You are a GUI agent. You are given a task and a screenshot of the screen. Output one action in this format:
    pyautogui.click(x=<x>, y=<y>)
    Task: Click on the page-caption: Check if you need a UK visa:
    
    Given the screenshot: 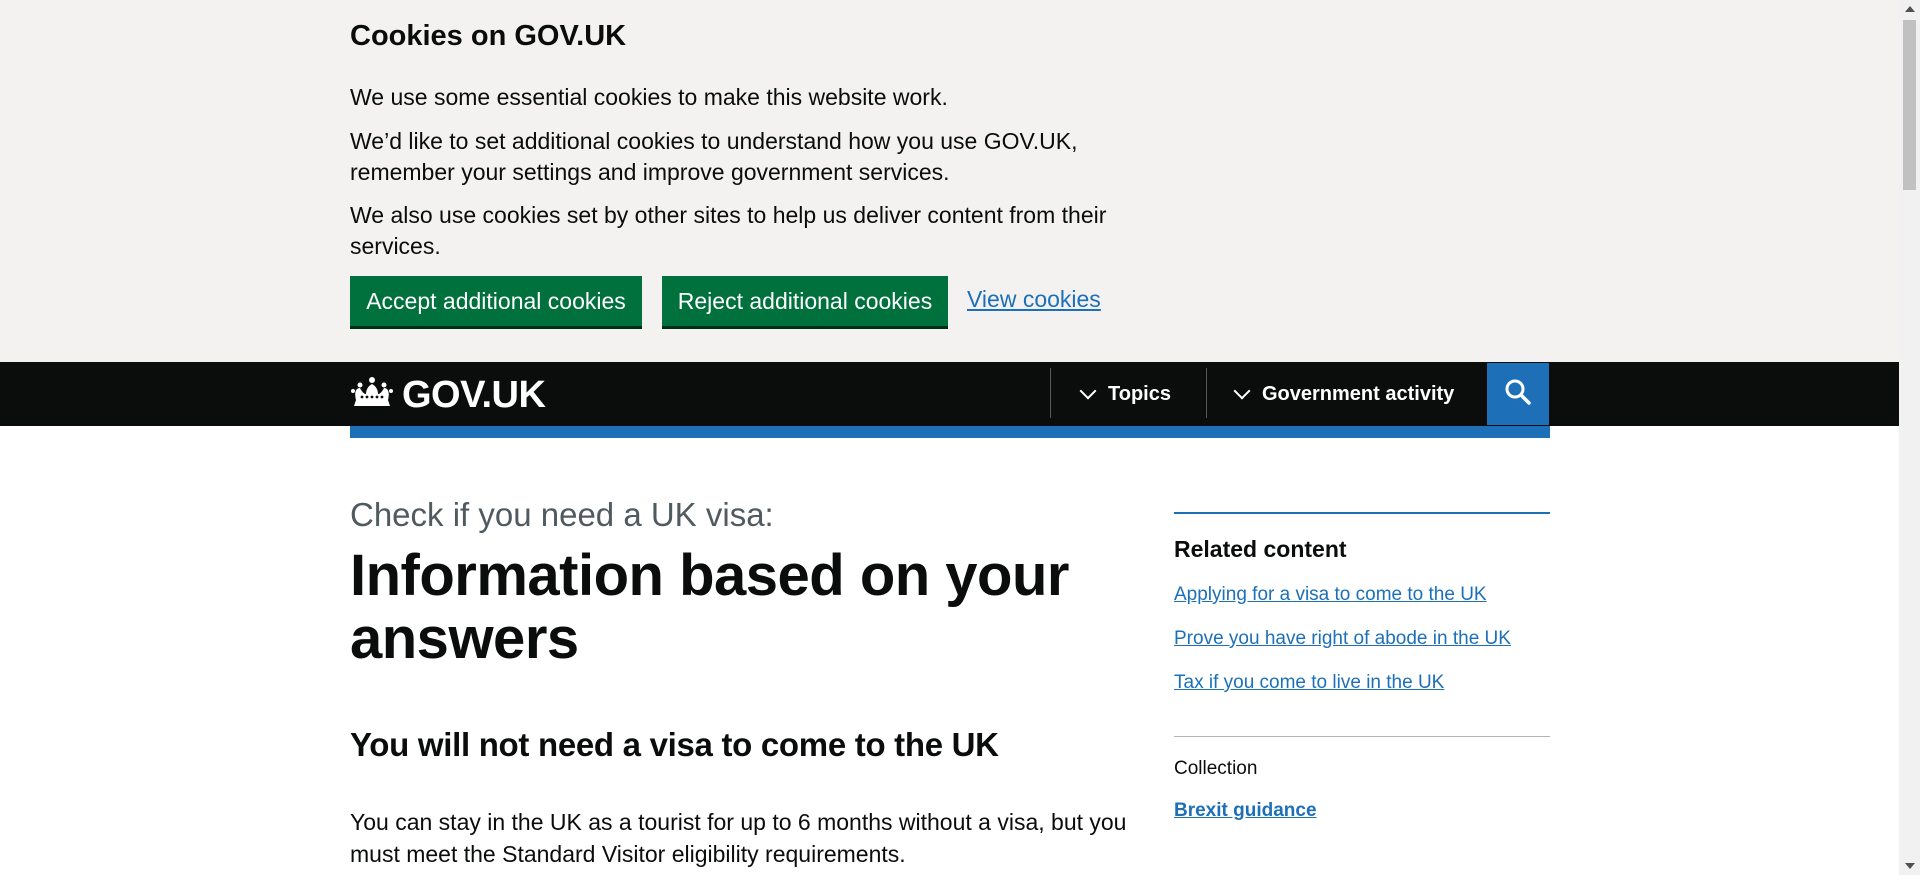 What is the action you would take?
    pyautogui.click(x=562, y=514)
    